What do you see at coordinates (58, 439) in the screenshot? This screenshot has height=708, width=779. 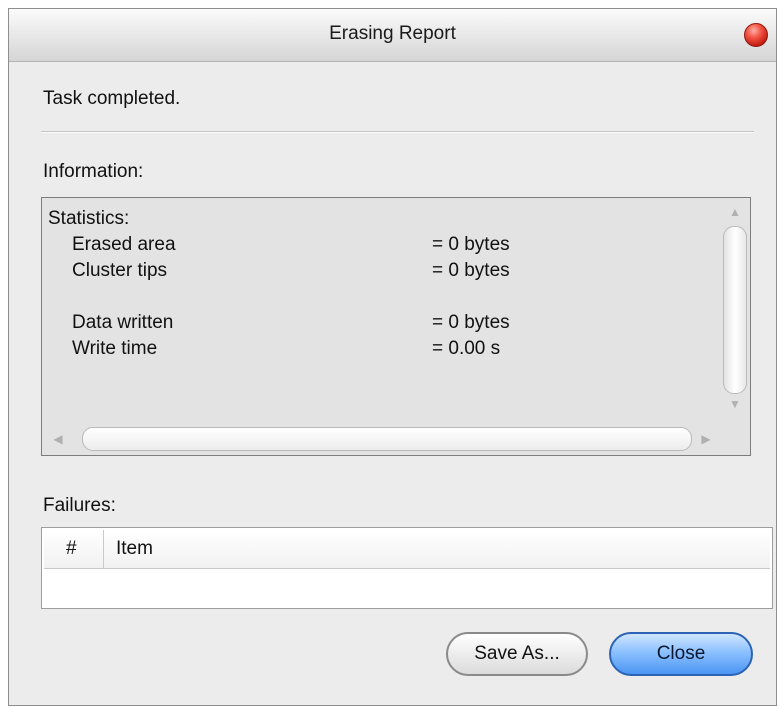 I see `chevron-left-icon: ◀` at bounding box center [58, 439].